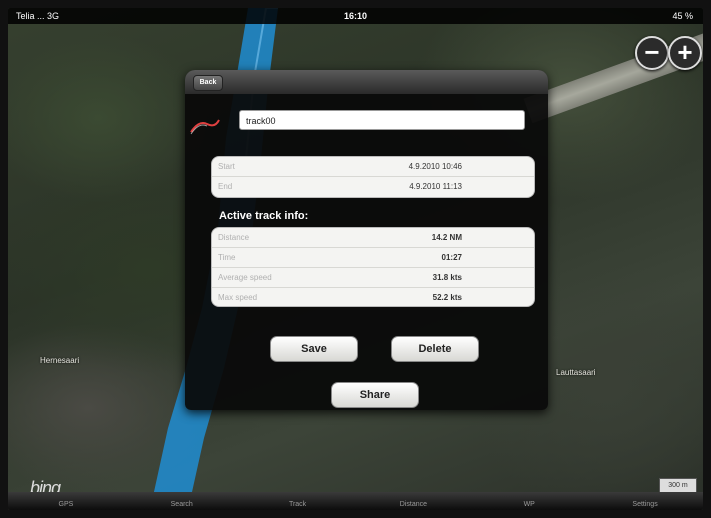 Image resolution: width=711 pixels, height=518 pixels. I want to click on distance-row: Distance 14.2 NM, so click(373, 238).